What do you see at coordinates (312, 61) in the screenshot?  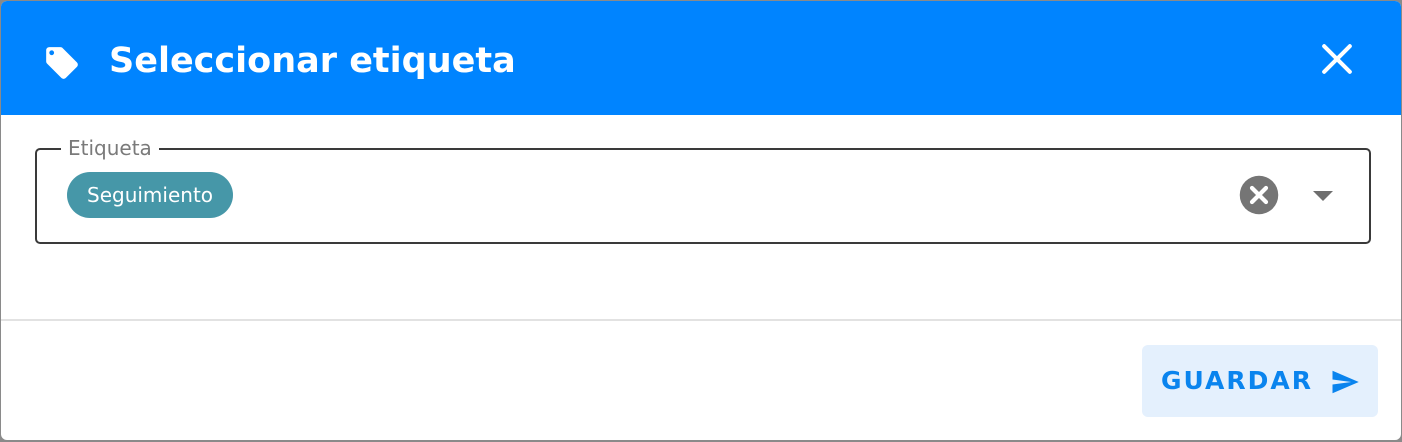 I see `dialog-title: Seleccionar etiqueta` at bounding box center [312, 61].